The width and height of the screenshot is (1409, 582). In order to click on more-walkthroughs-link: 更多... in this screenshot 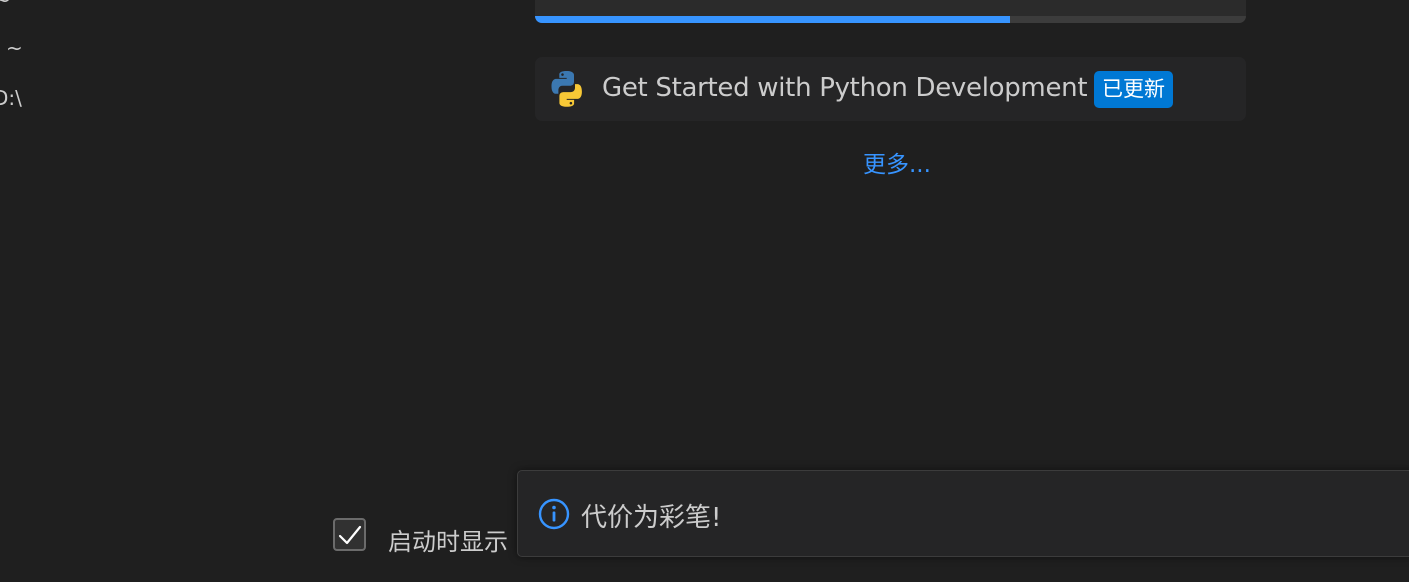, I will do `click(897, 162)`.